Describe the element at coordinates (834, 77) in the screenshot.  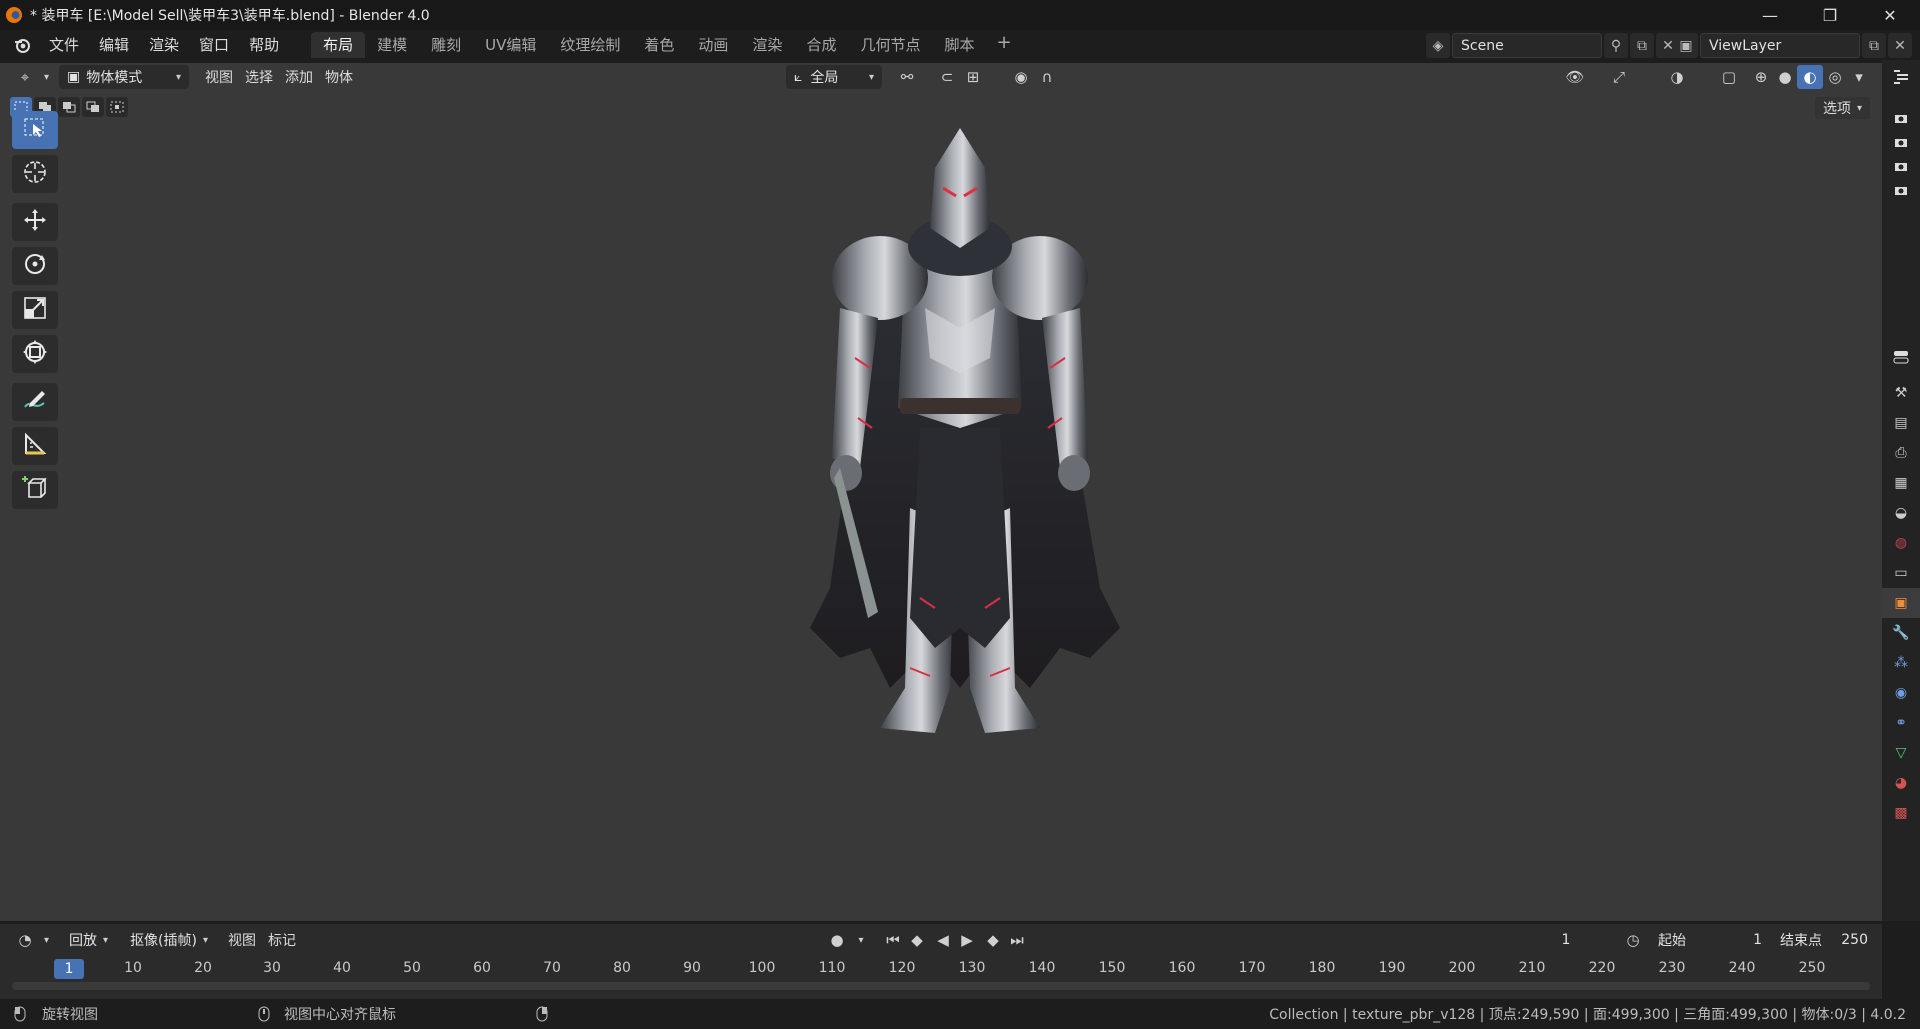
I see `transform-orientation-dropdown: ⟀ 全局 ▾` at that location.